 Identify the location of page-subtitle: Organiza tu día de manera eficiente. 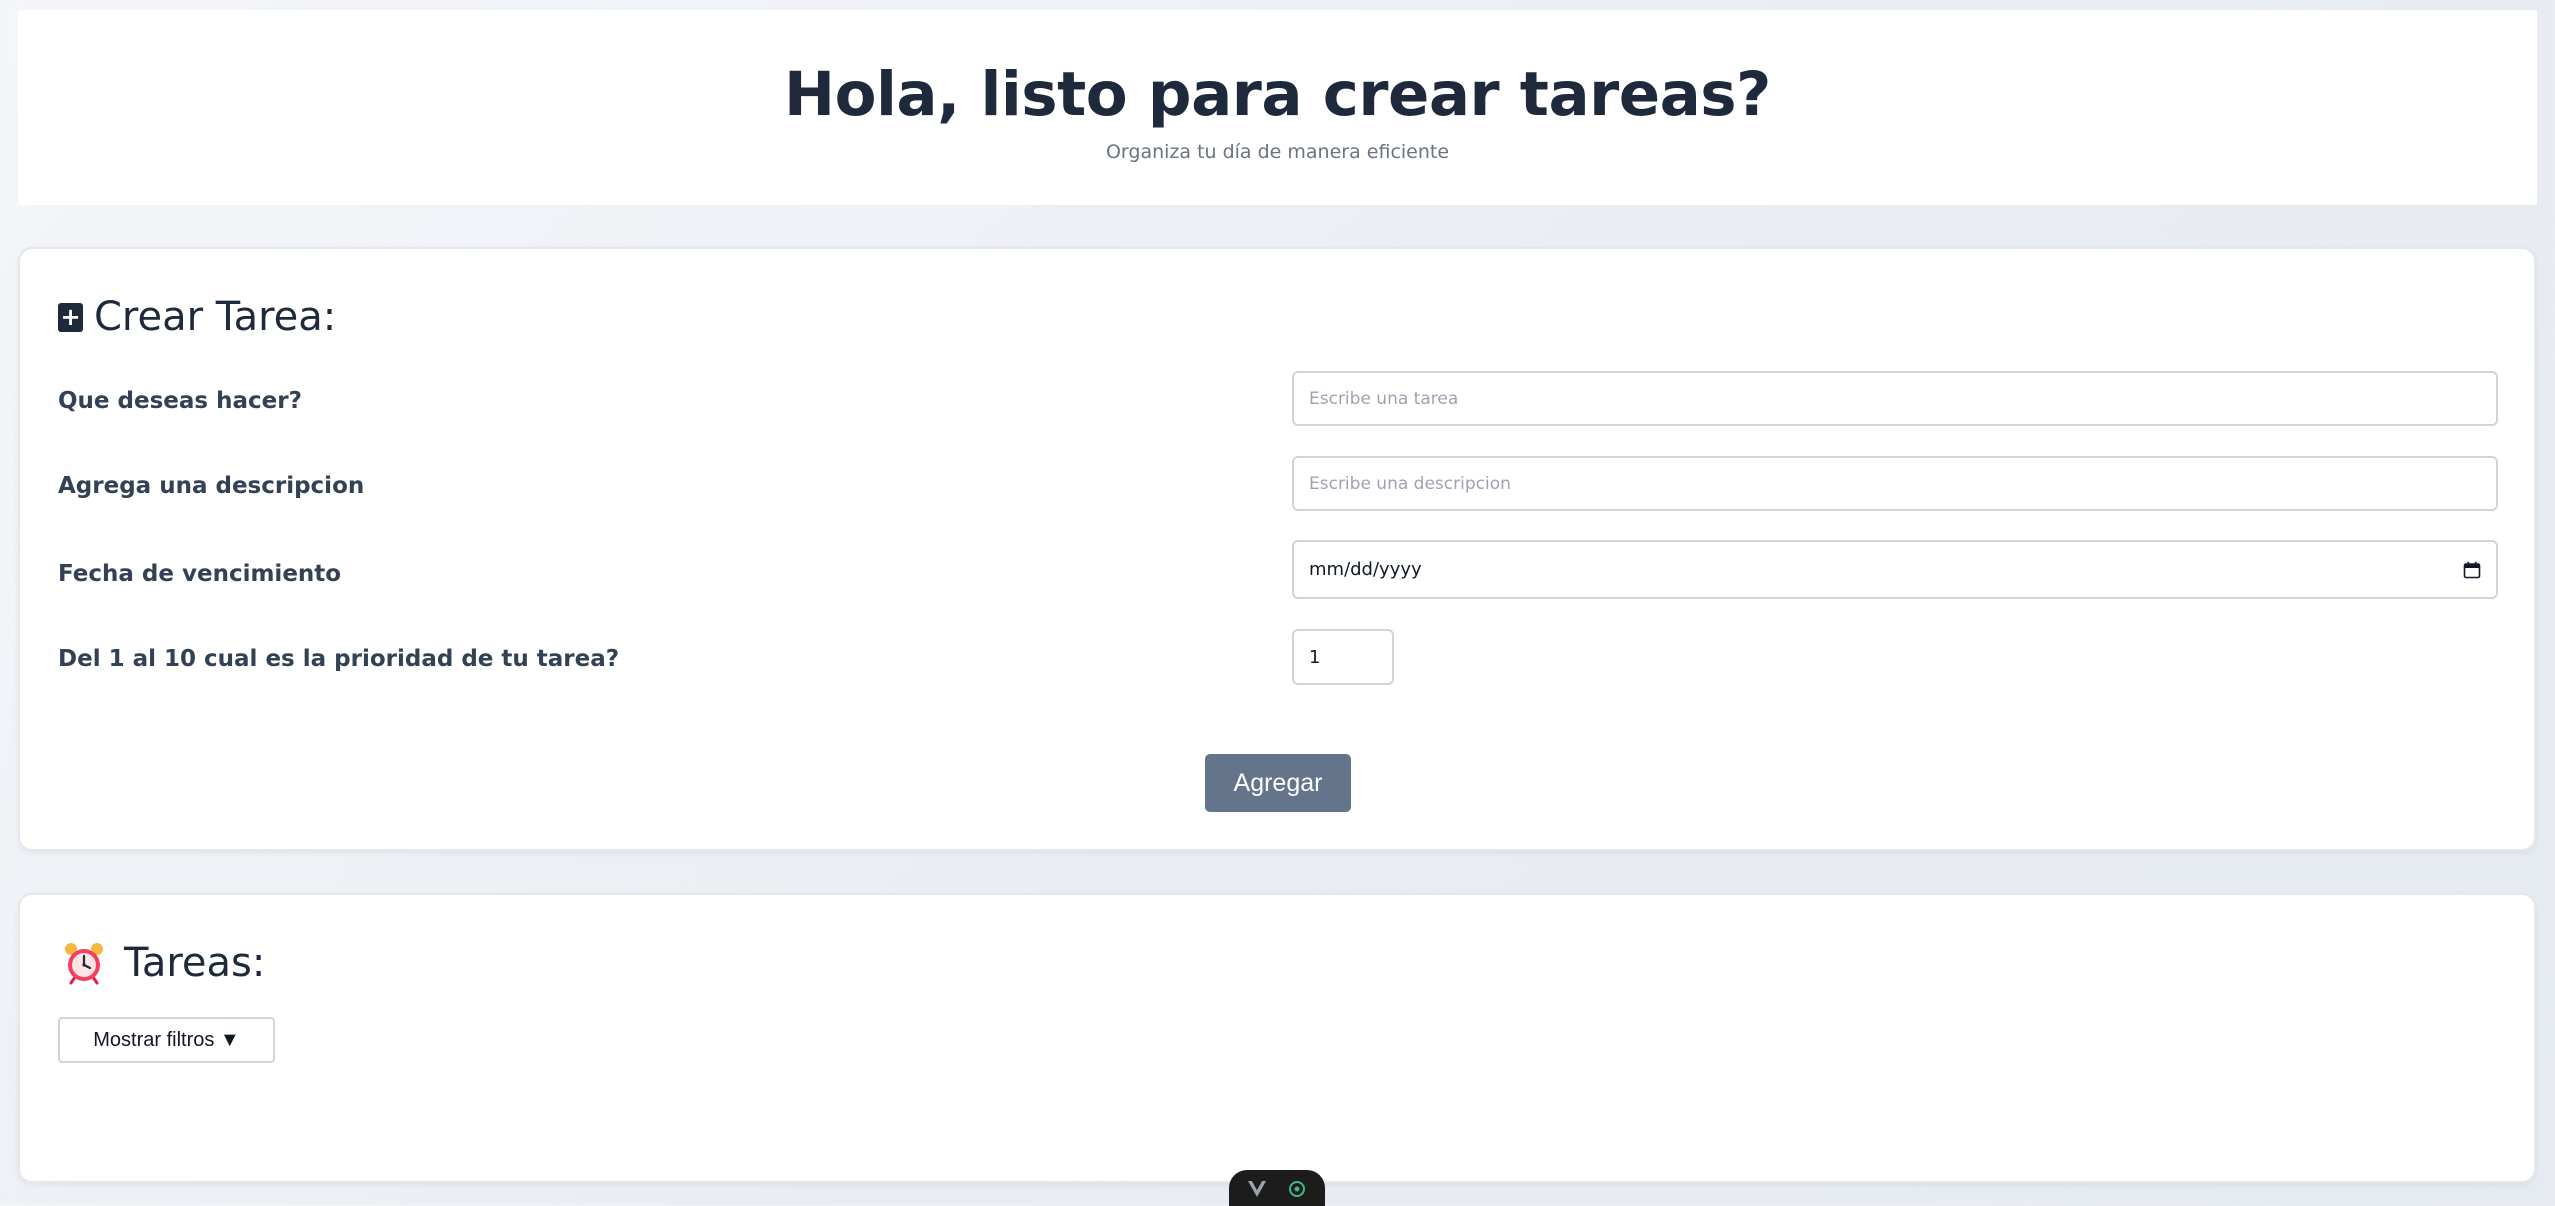
(1277, 152).